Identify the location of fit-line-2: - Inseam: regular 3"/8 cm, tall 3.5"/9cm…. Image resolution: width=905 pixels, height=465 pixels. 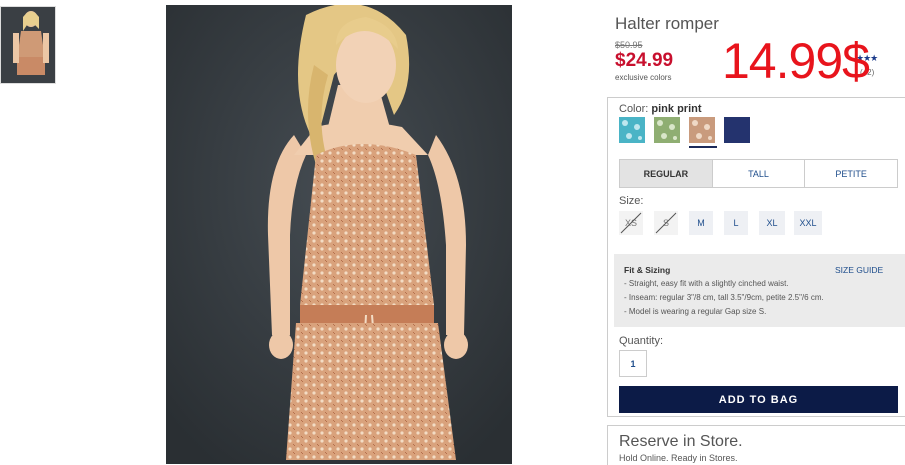
(724, 297).